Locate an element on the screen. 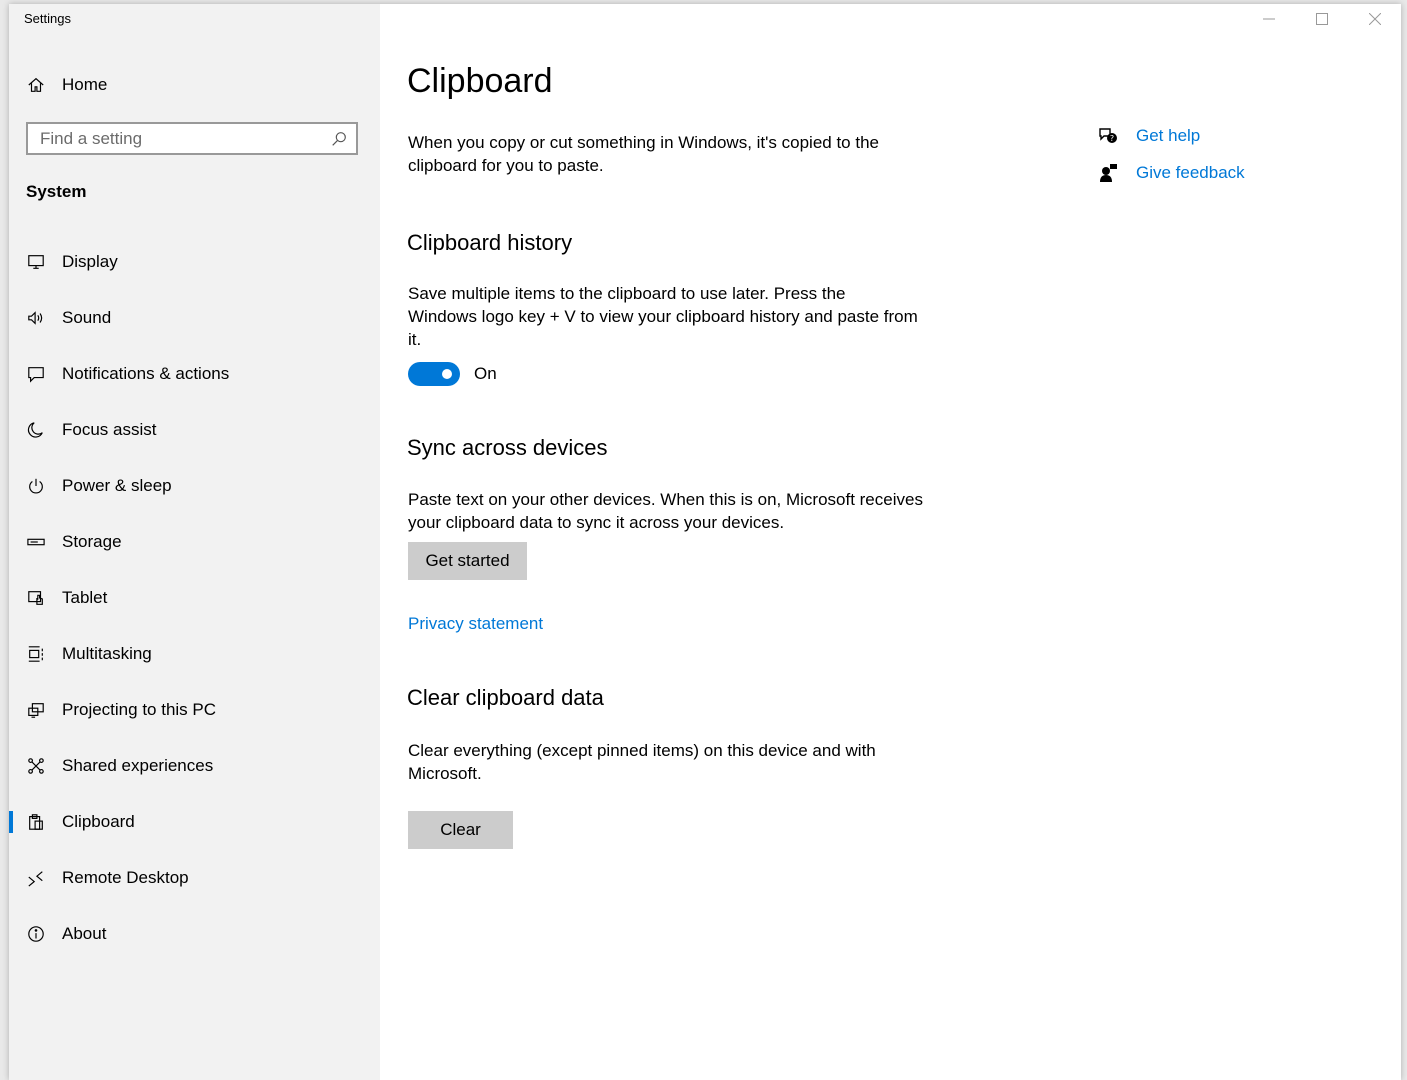  clear-button: Clear is located at coordinates (460, 830).